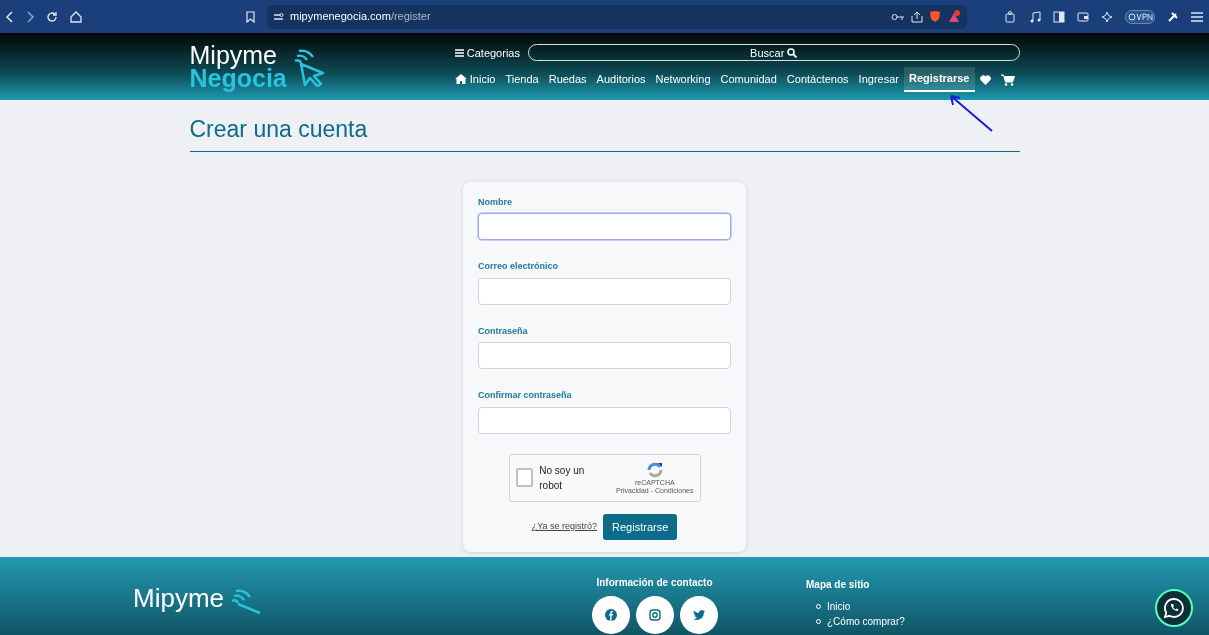 Image resolution: width=1209 pixels, height=635 pixels. What do you see at coordinates (917, 16) in the screenshot?
I see `share-icon` at bounding box center [917, 16].